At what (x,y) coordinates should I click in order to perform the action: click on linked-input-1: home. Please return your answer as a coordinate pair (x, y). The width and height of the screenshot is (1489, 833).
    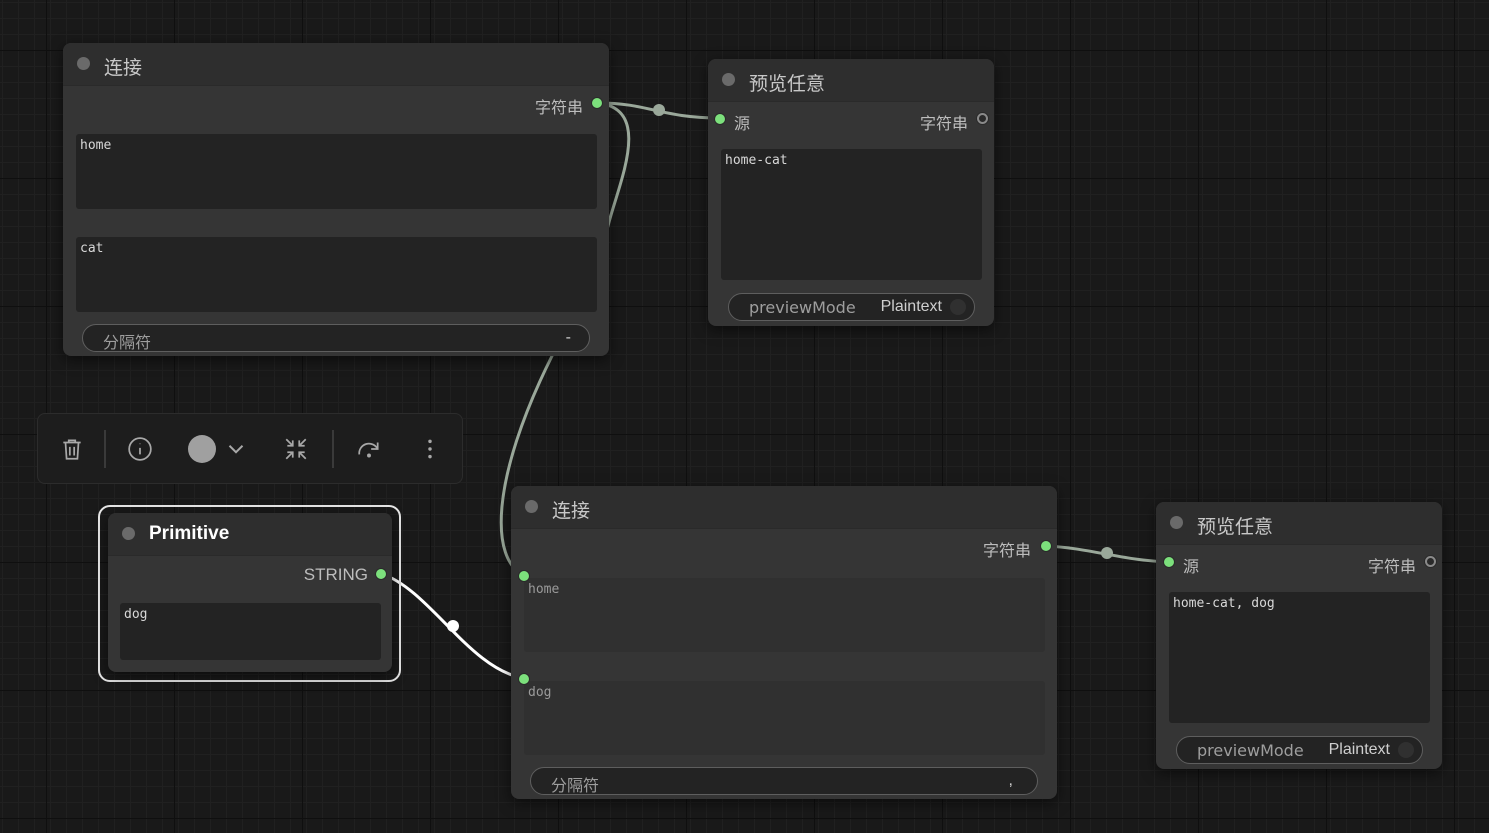
    Looking at the image, I should click on (784, 615).